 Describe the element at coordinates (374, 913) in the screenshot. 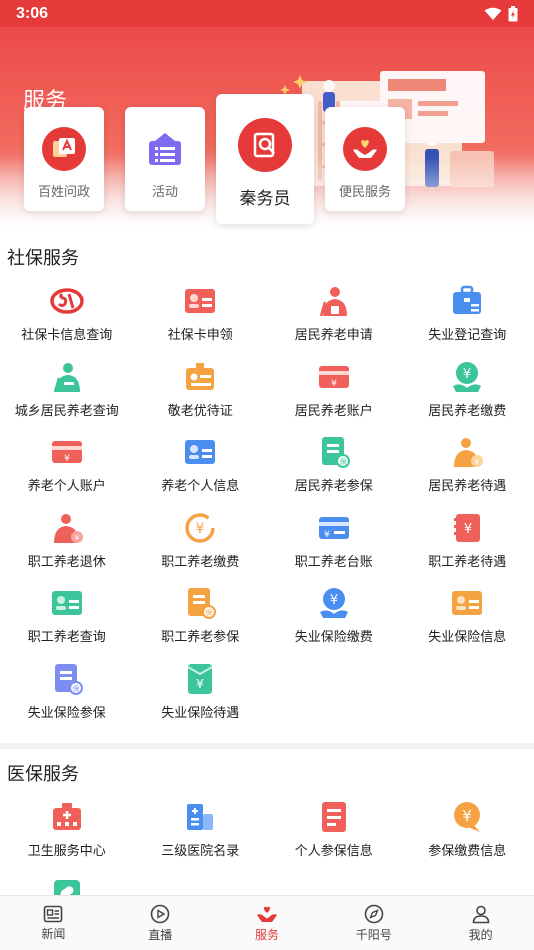

I see `compass-icon` at that location.